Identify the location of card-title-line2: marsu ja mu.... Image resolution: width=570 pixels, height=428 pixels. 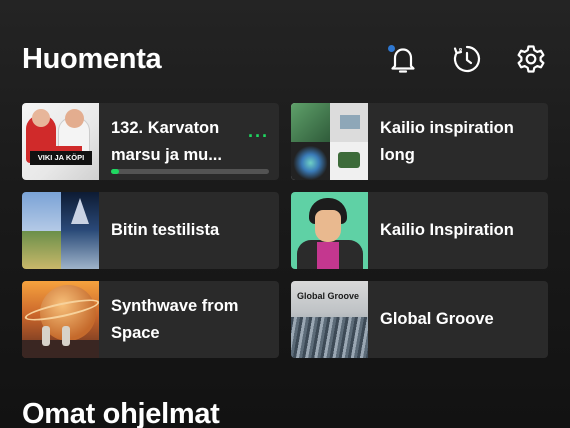
(166, 154).